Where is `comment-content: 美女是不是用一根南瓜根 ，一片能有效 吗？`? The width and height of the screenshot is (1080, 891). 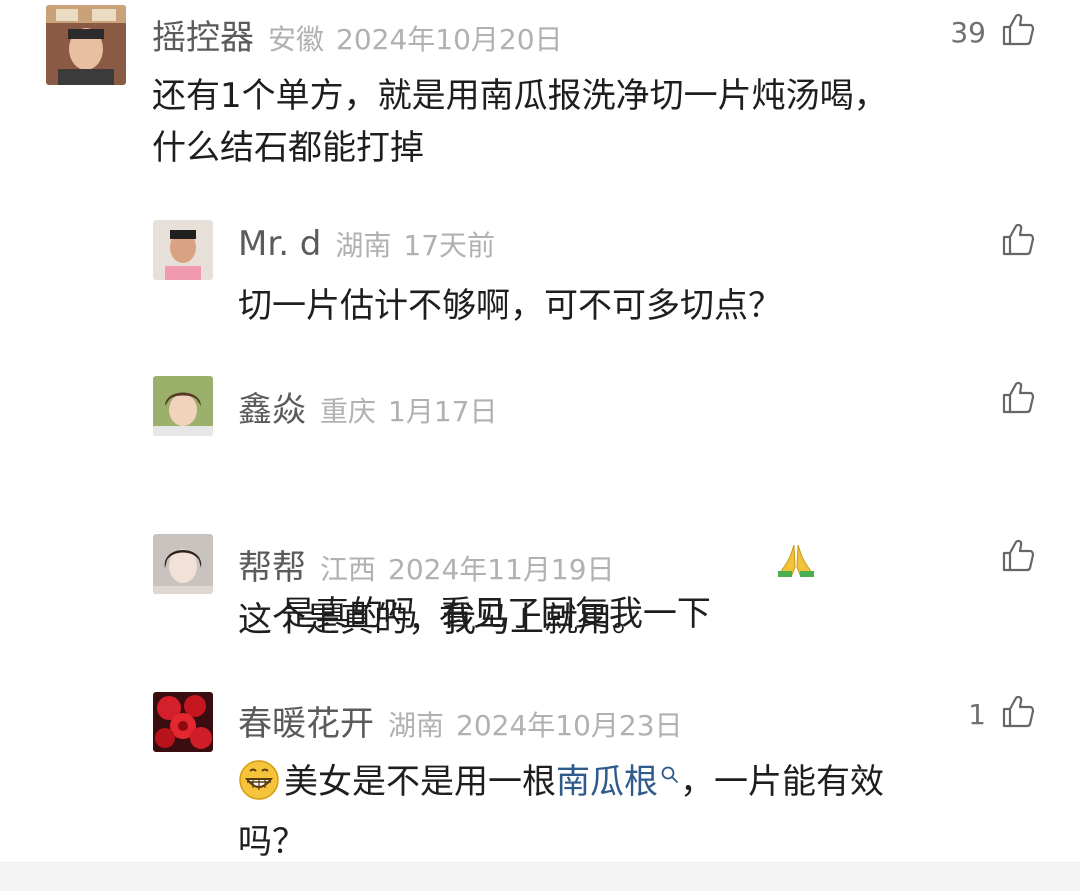 comment-content: 美女是不是用一根南瓜根 ，一片能有效 吗？ is located at coordinates (643, 808).